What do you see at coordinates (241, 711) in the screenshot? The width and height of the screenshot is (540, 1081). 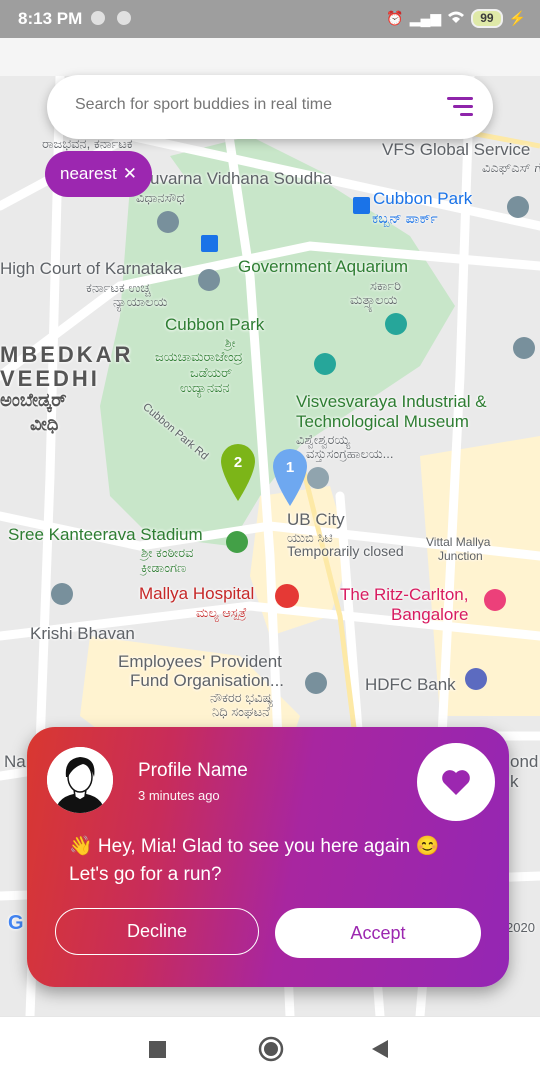 I see `map-label: ನಿಧಿ ಸಂಘಟನೆ` at bounding box center [241, 711].